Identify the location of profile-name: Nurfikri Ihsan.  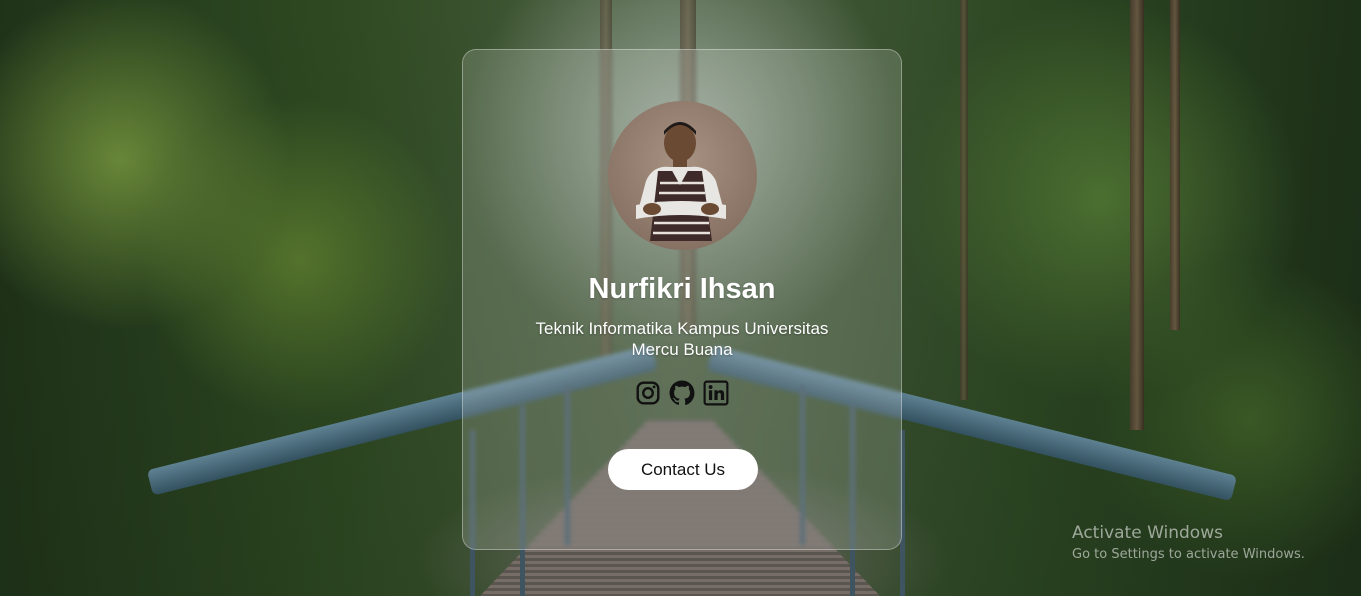
(682, 289).